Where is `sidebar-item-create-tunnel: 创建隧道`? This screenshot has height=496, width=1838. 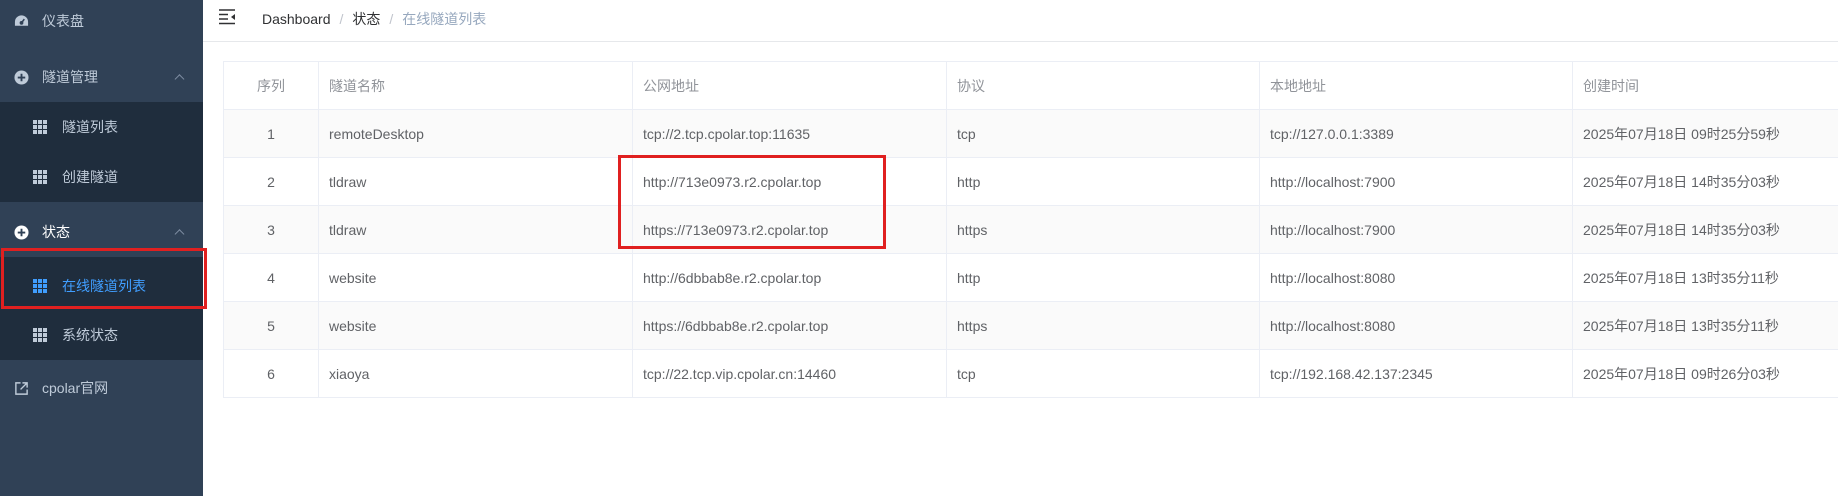 sidebar-item-create-tunnel: 创建隧道 is located at coordinates (101, 177).